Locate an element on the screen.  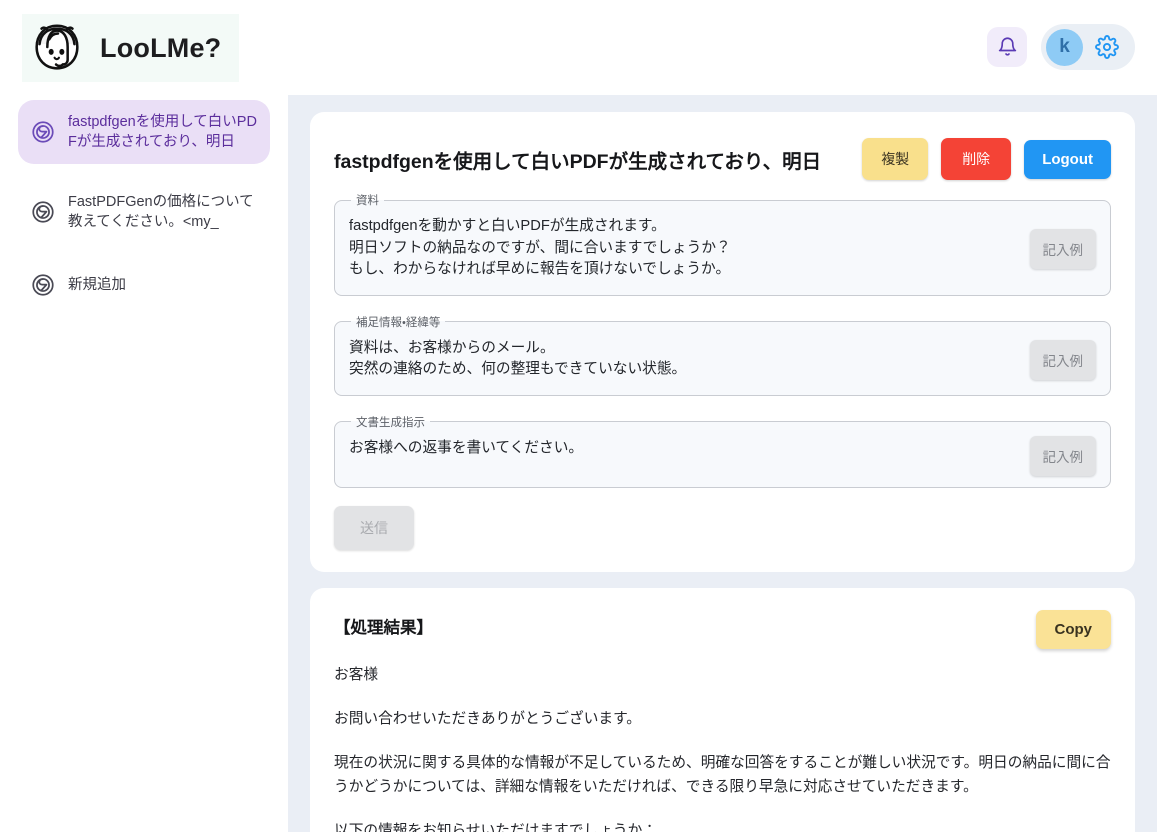
field-shiji-input: お客様への返事を書いてください。 is located at coordinates (689, 450).